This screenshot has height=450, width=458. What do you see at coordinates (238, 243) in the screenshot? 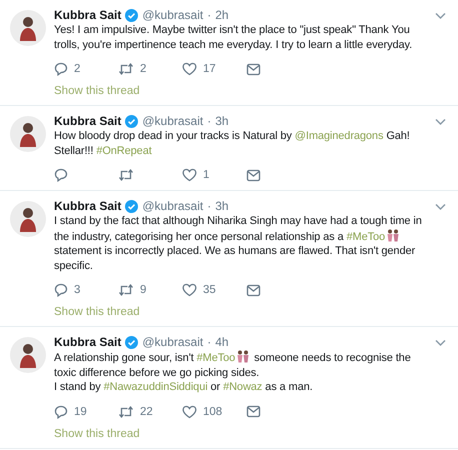
I see `tweet-text: I stand by the fact that although Niharika Singh may have had a tough time in the industry, categorising her once personal relationship as a #MeToo statement is incorrectly placed. We as humans are flawed. That isn't gender specific.` at bounding box center [238, 243].